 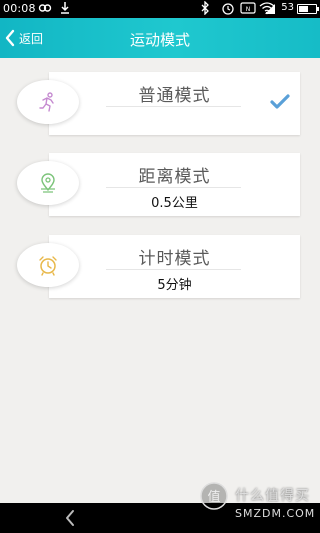 I want to click on battery-icon, so click(x=308, y=9).